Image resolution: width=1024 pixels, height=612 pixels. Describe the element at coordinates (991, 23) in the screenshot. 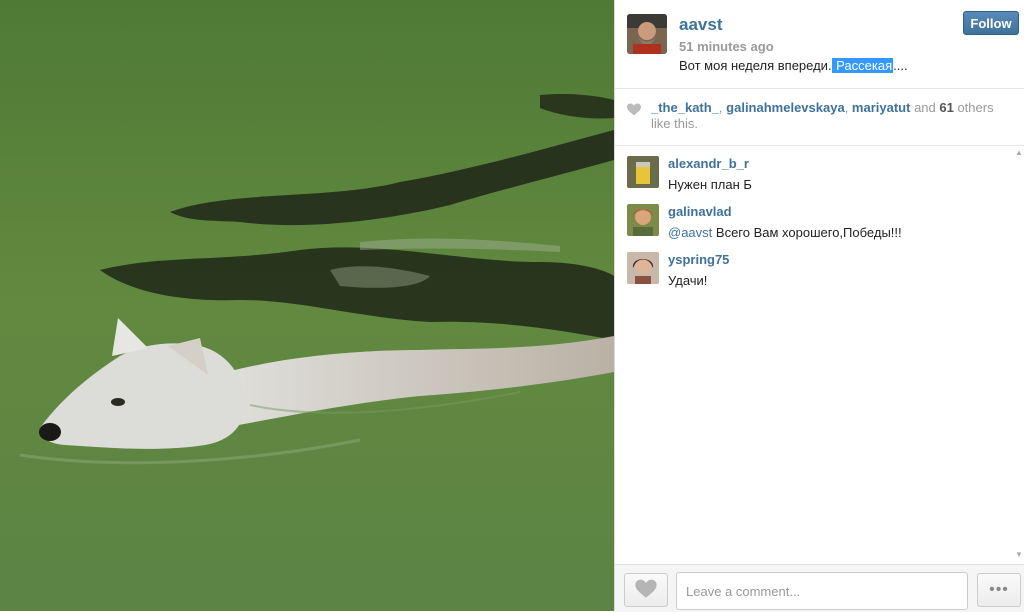

I see `follow-button: Follow` at that location.